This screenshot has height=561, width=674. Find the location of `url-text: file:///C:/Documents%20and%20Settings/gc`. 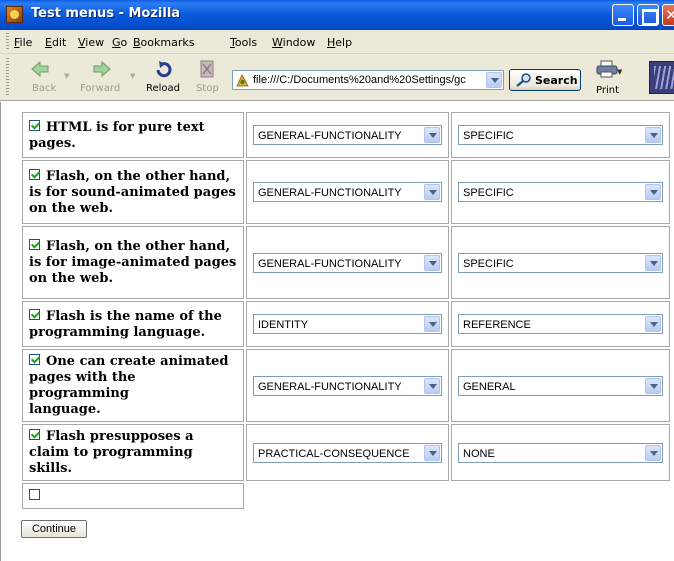

url-text: file:///C:/Documents%20and%20Settings/gc is located at coordinates (369, 80).